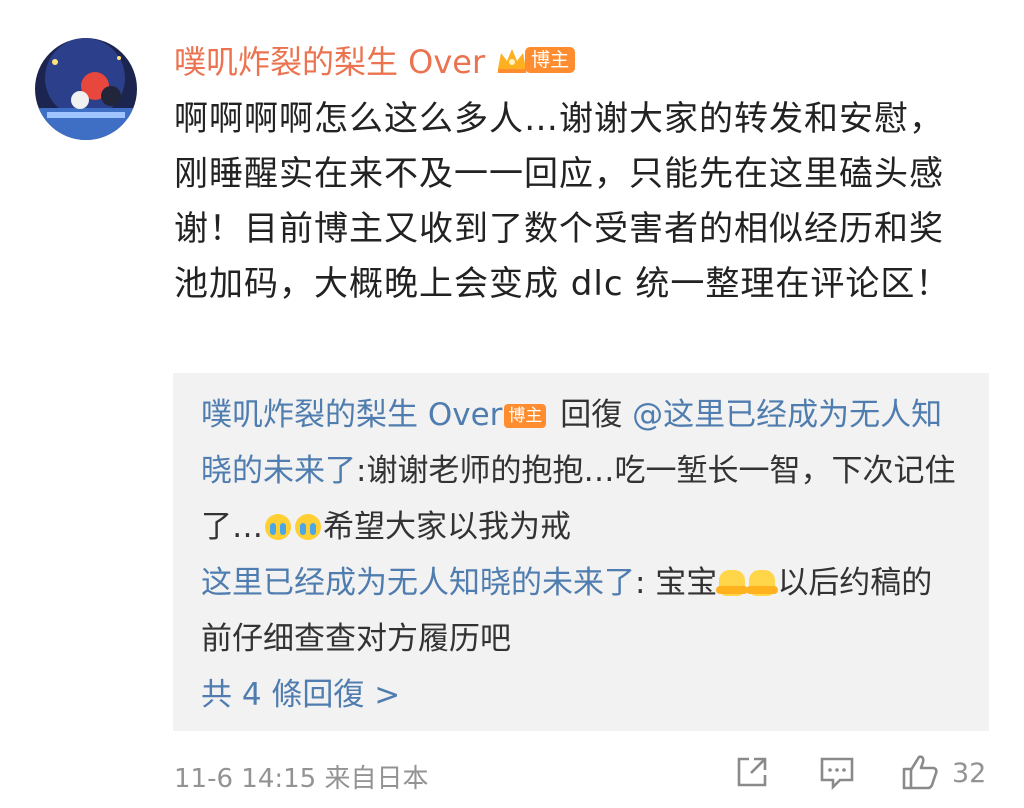  I want to click on author-badge: 博主, so click(550, 60).